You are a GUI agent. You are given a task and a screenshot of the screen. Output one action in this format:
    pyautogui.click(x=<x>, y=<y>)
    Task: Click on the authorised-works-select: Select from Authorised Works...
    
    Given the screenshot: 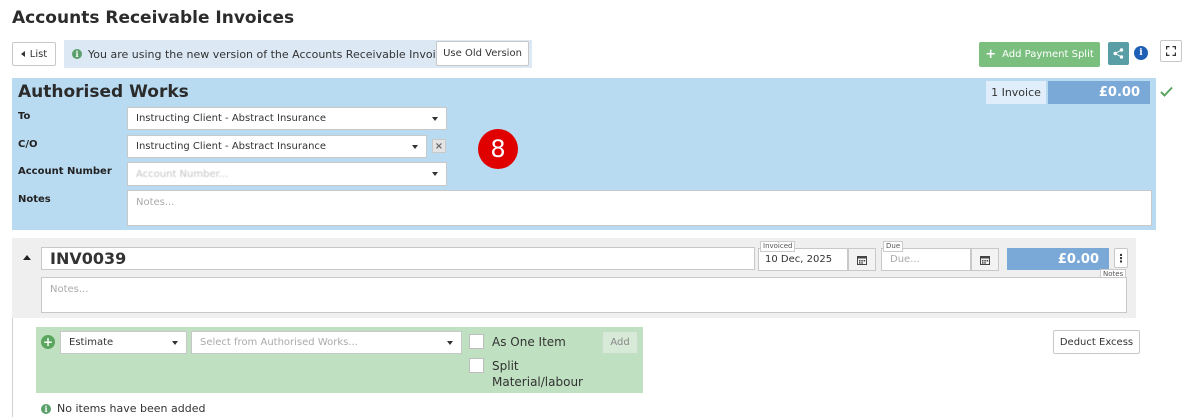 What is the action you would take?
    pyautogui.click(x=326, y=342)
    